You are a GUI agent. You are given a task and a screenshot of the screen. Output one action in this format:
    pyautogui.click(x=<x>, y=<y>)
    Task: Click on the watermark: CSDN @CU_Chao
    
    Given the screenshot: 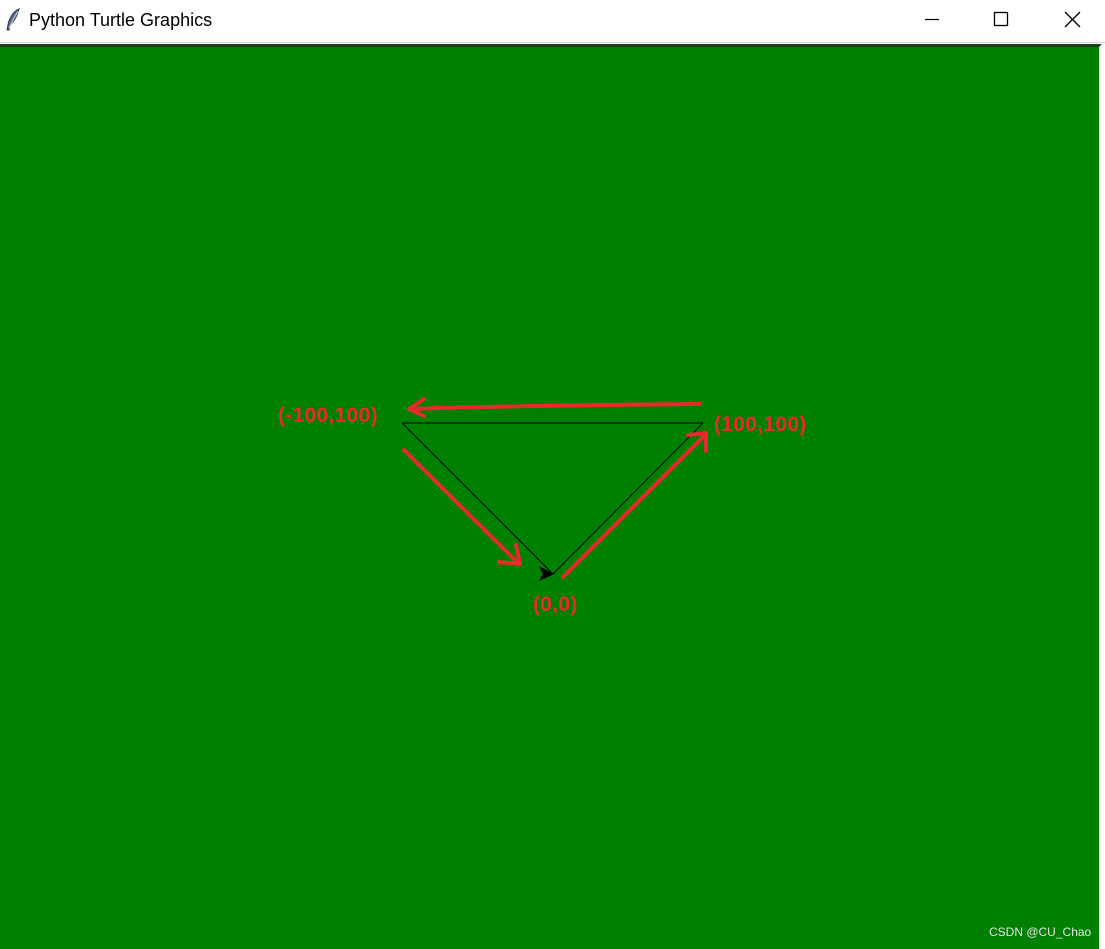 What is the action you would take?
    pyautogui.click(x=1040, y=932)
    